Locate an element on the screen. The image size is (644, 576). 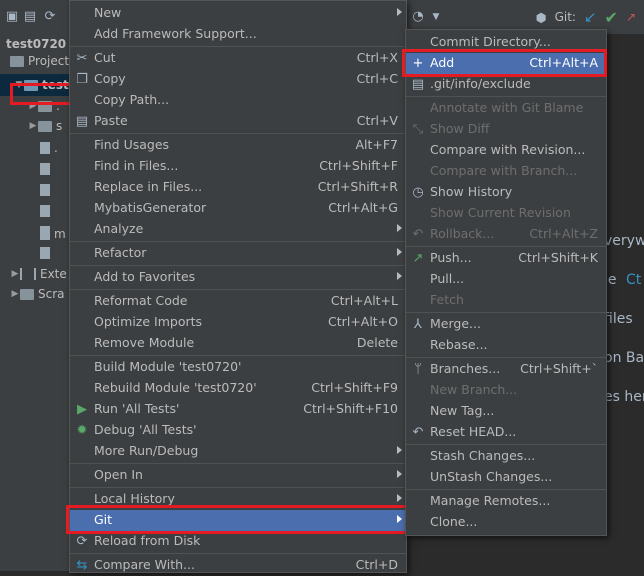
context-menu-item-more-run-debug: More Run/Debug is located at coordinates (238, 451).